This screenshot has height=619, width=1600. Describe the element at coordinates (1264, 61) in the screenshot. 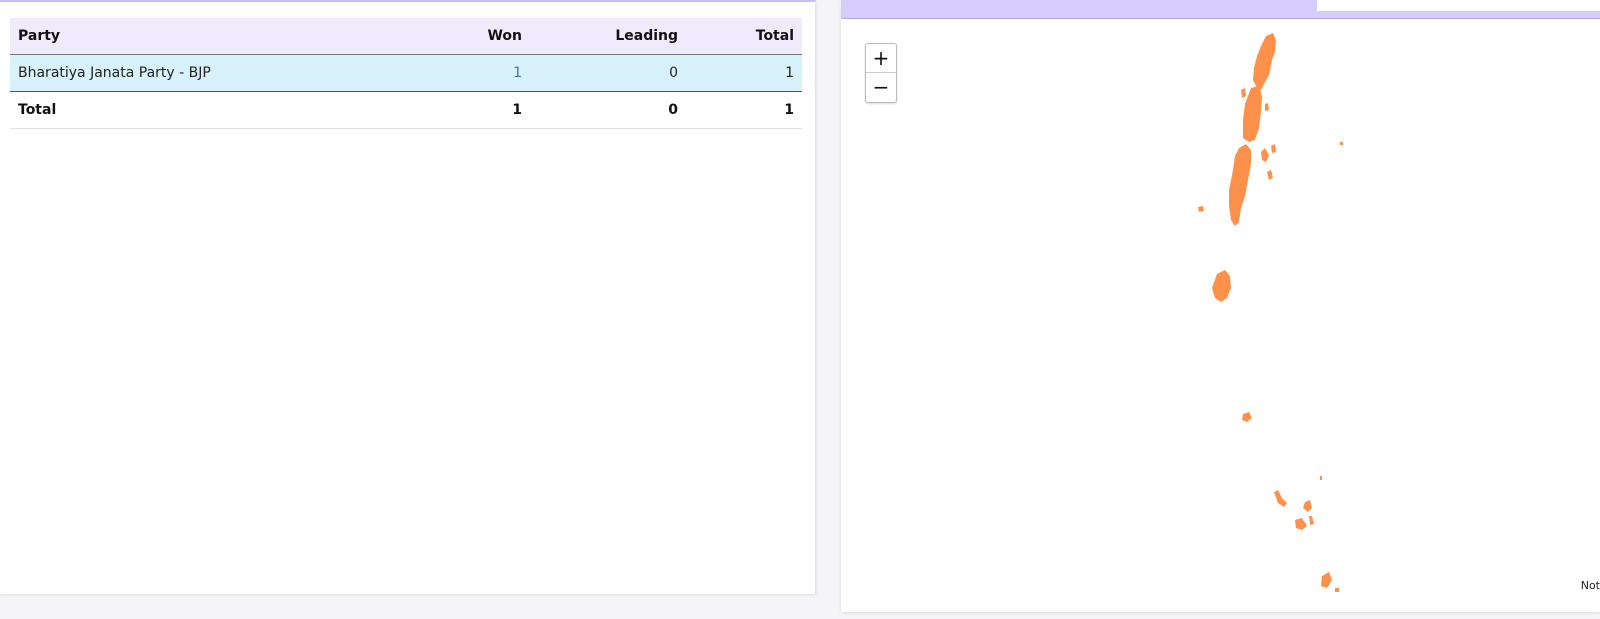

I see `north-andaman-island` at that location.